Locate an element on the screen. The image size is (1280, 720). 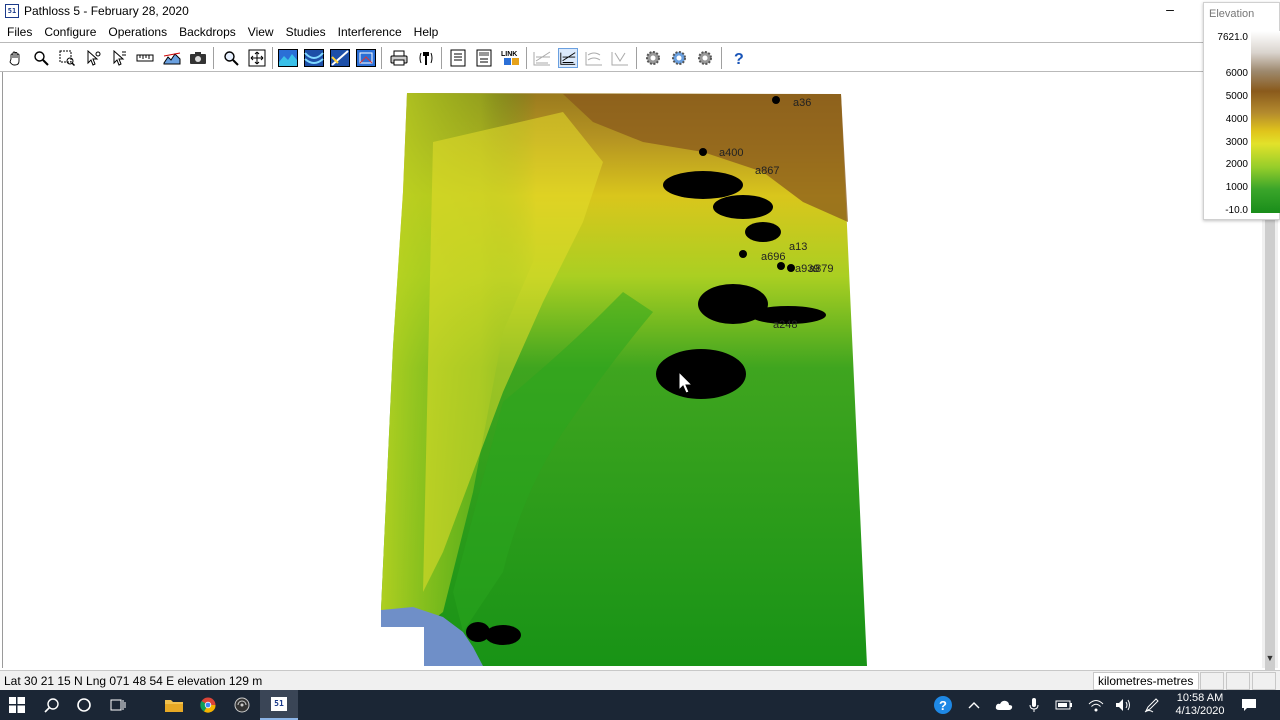
notification-icon is located at coordinates (1249, 705).